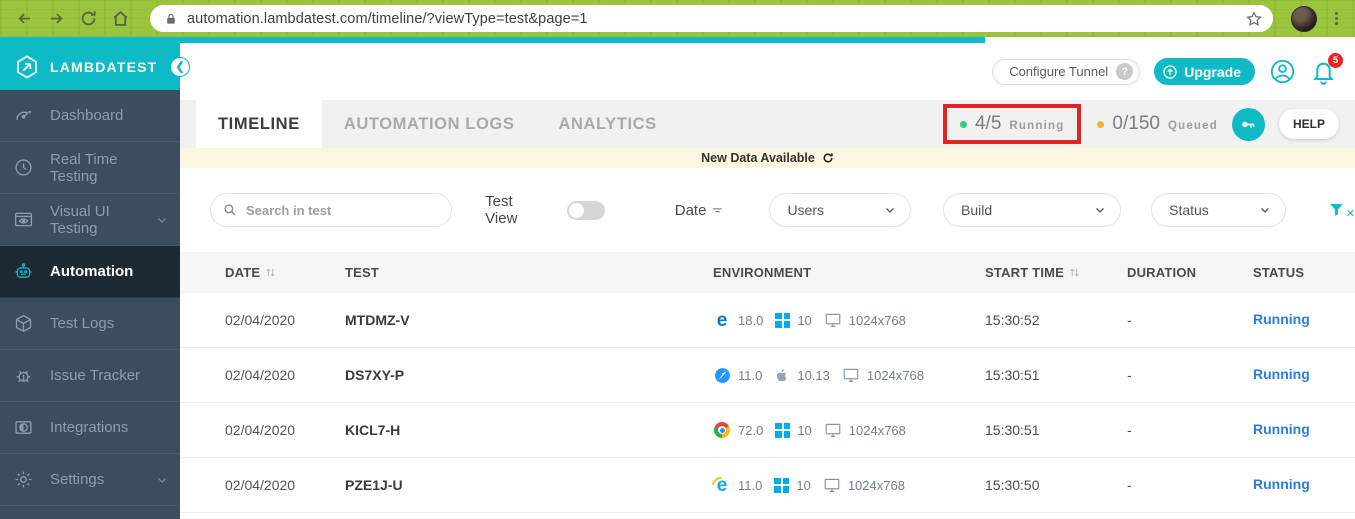 The height and width of the screenshot is (519, 1355). Describe the element at coordinates (243, 272) in the screenshot. I see `column-label: DATE` at that location.